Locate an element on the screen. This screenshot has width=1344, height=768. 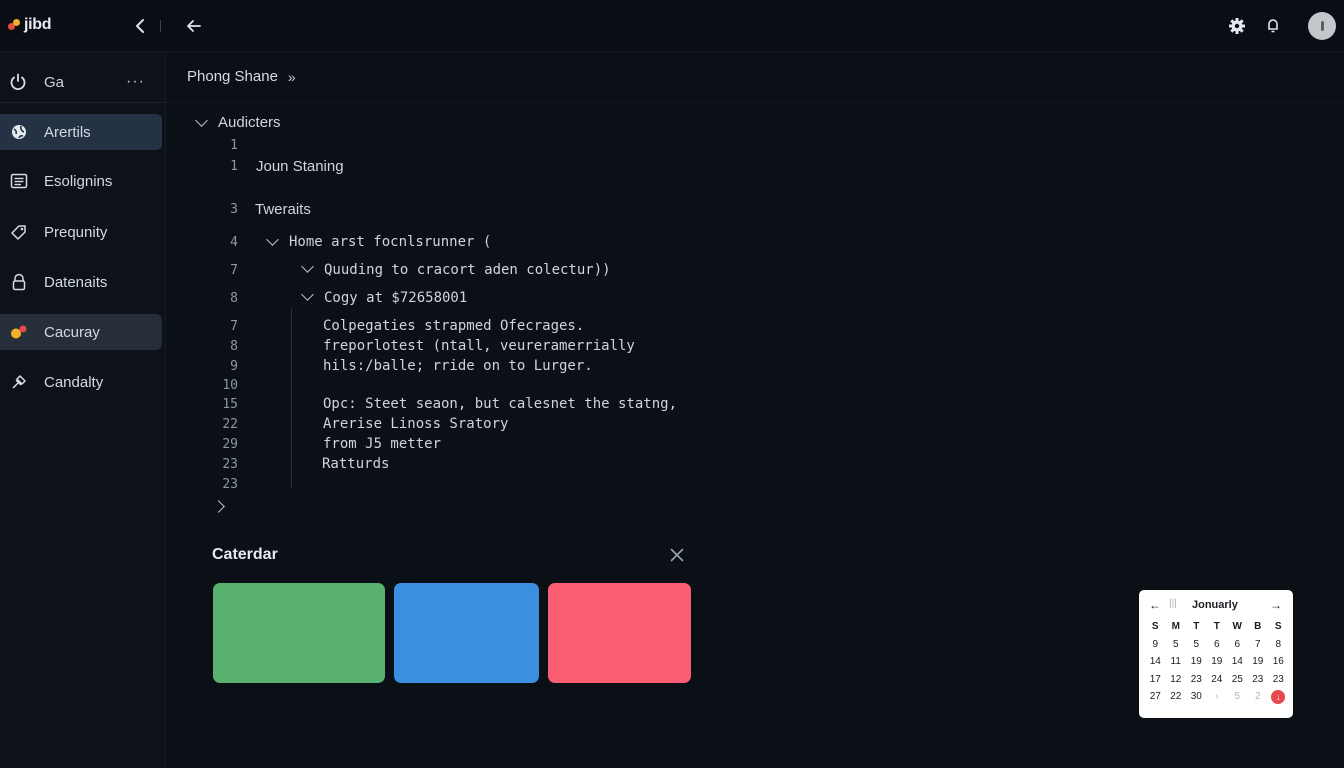
sidebar-divider is located at coordinates (83, 102).